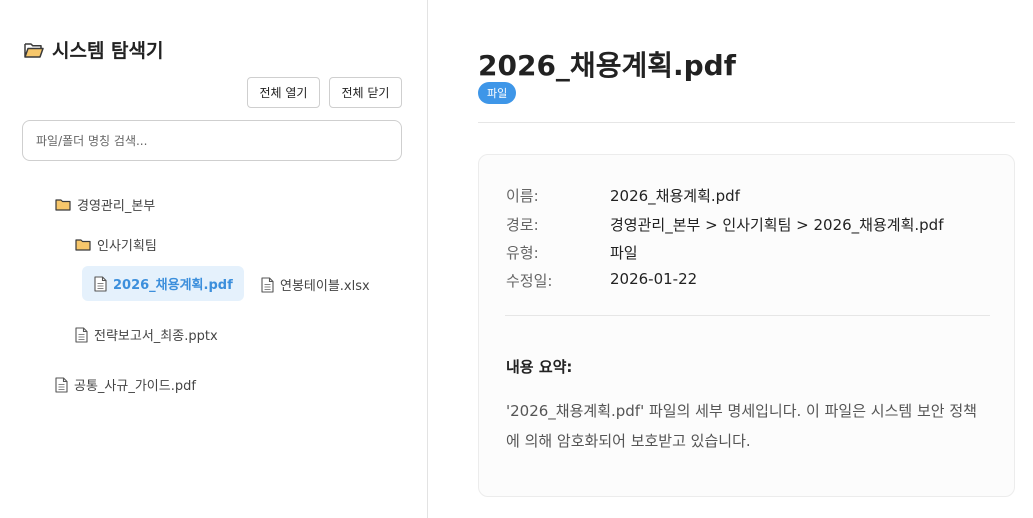 This screenshot has width=1033, height=518. I want to click on page-title: 2026_채용계획.pdf, so click(607, 65).